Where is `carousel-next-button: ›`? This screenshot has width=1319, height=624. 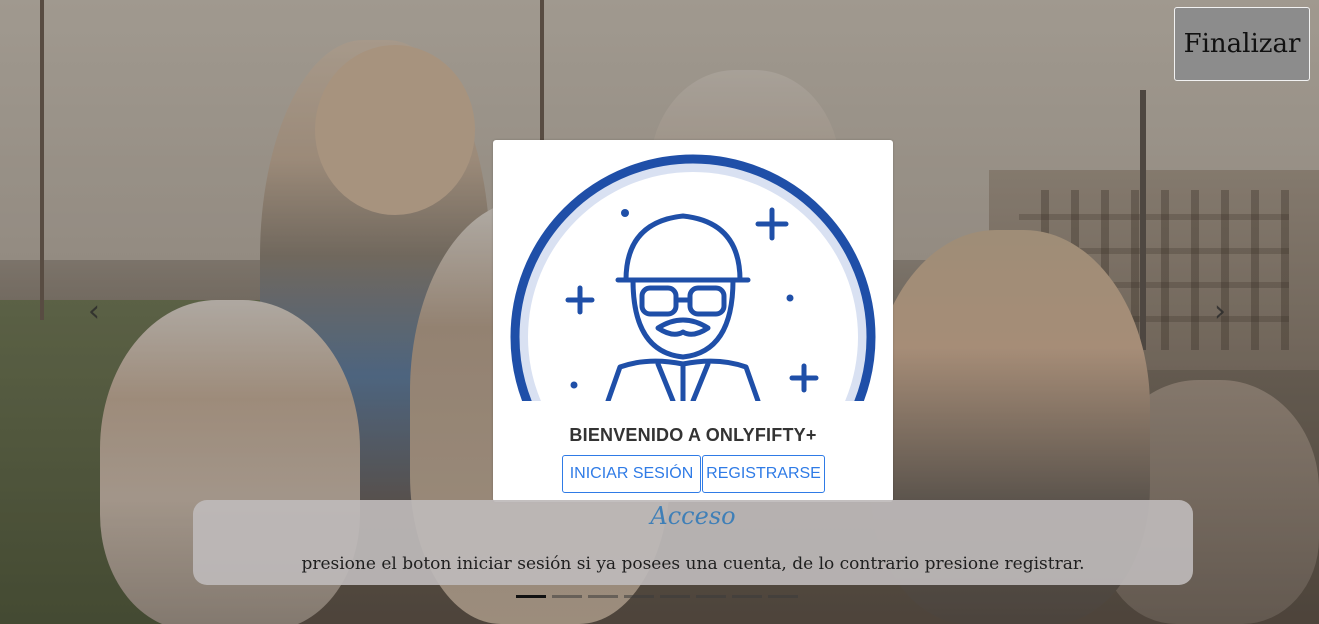
carousel-next-button: › is located at coordinates (1220, 312).